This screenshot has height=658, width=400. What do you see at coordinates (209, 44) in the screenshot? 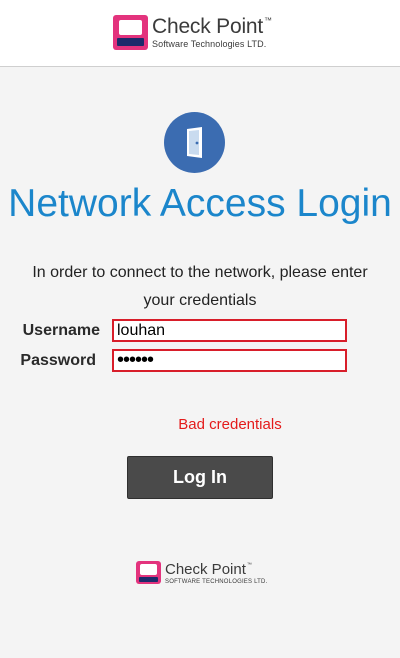
I see `logo-subtitle: Software Technologies LTD.` at bounding box center [209, 44].